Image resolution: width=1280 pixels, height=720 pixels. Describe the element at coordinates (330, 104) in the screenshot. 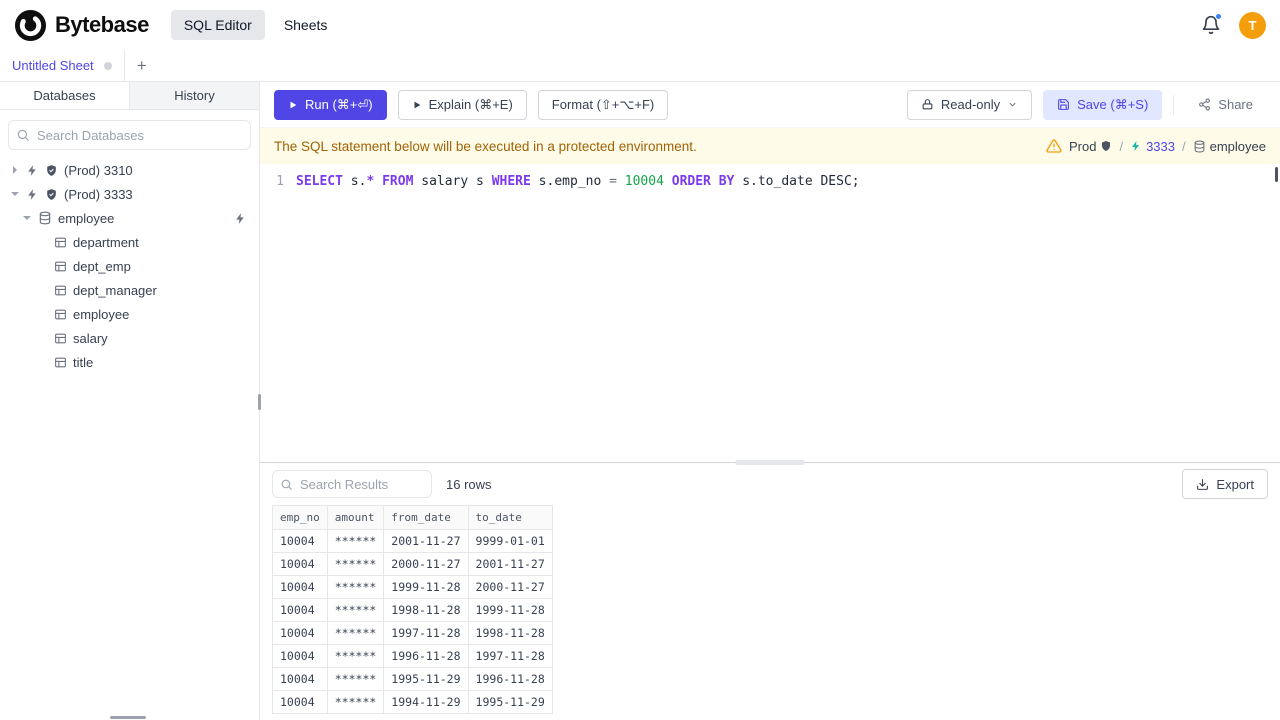

I see `run-button: Run (⌘+⏎)` at that location.